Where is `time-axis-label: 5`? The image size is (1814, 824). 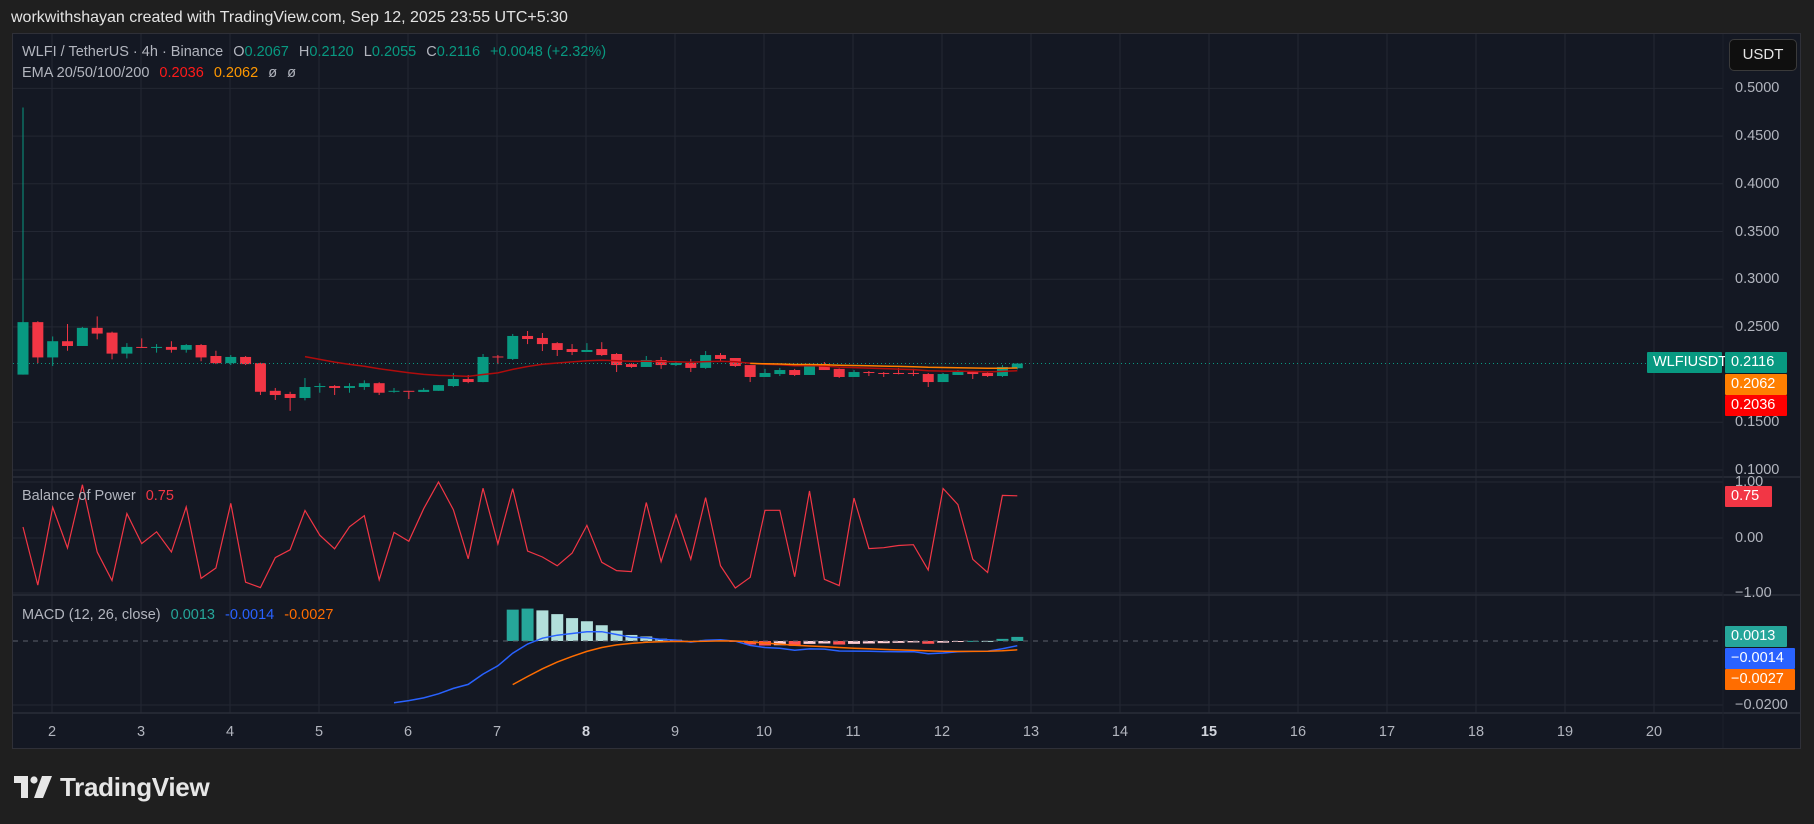 time-axis-label: 5 is located at coordinates (319, 732).